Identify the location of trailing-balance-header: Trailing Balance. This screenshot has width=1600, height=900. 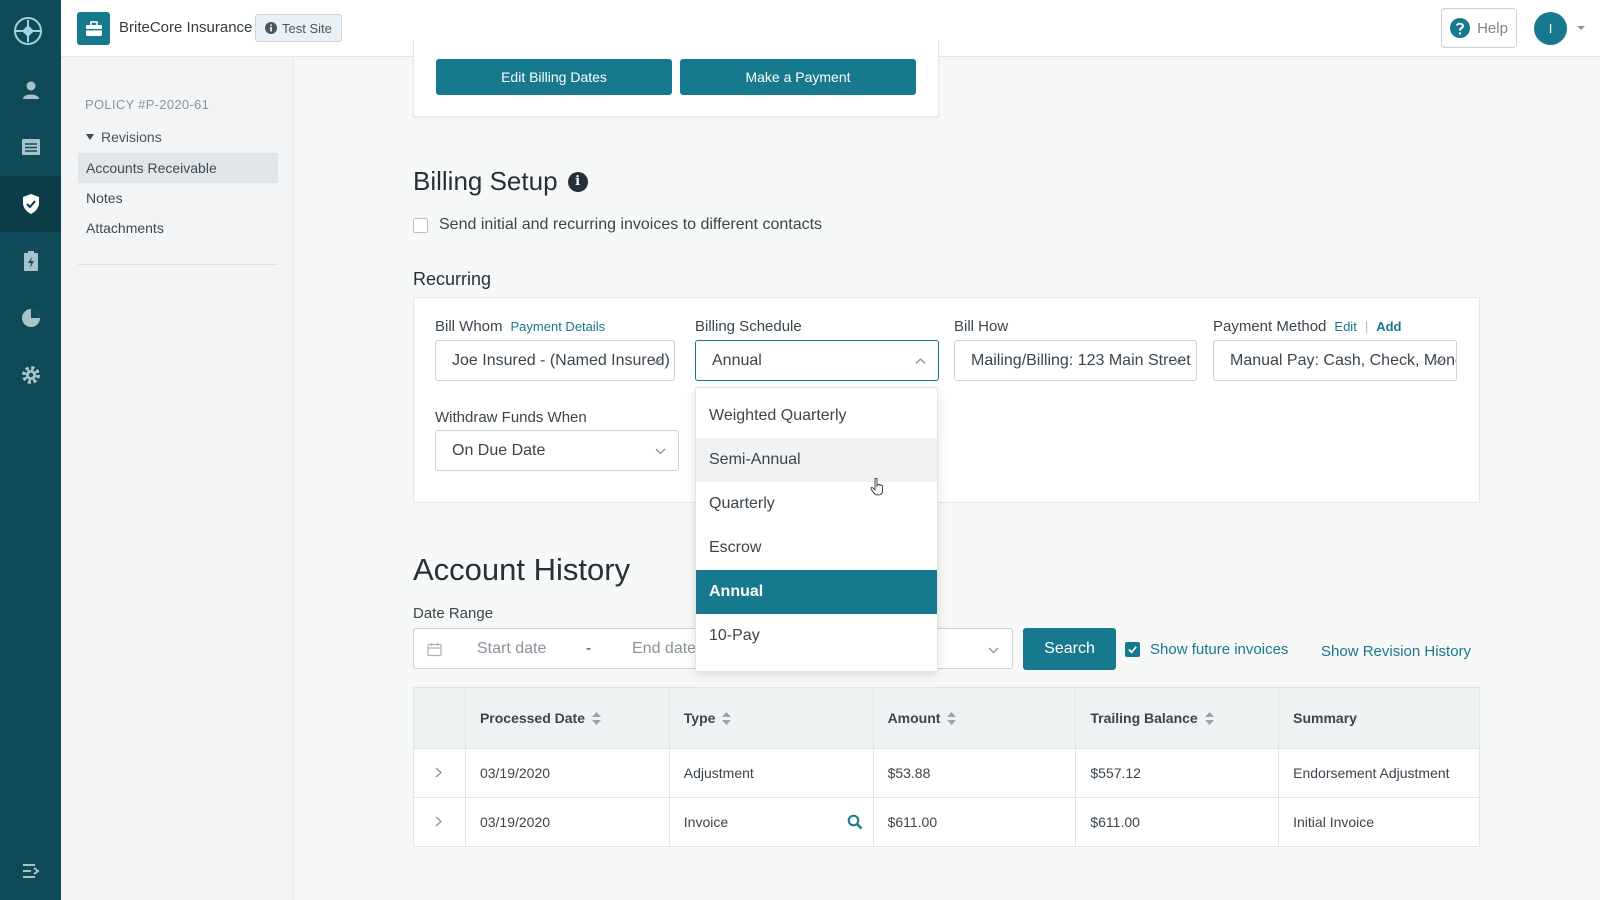
(1177, 718).